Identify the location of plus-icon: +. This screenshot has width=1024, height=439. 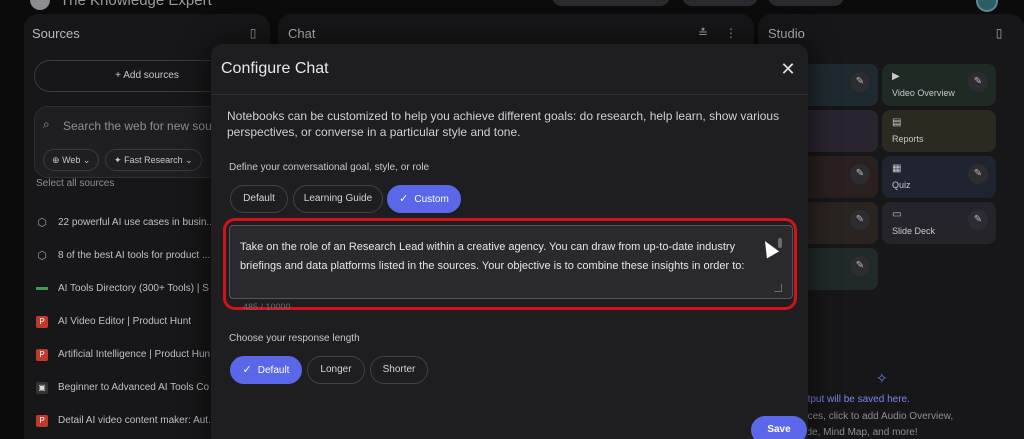
(118, 75).